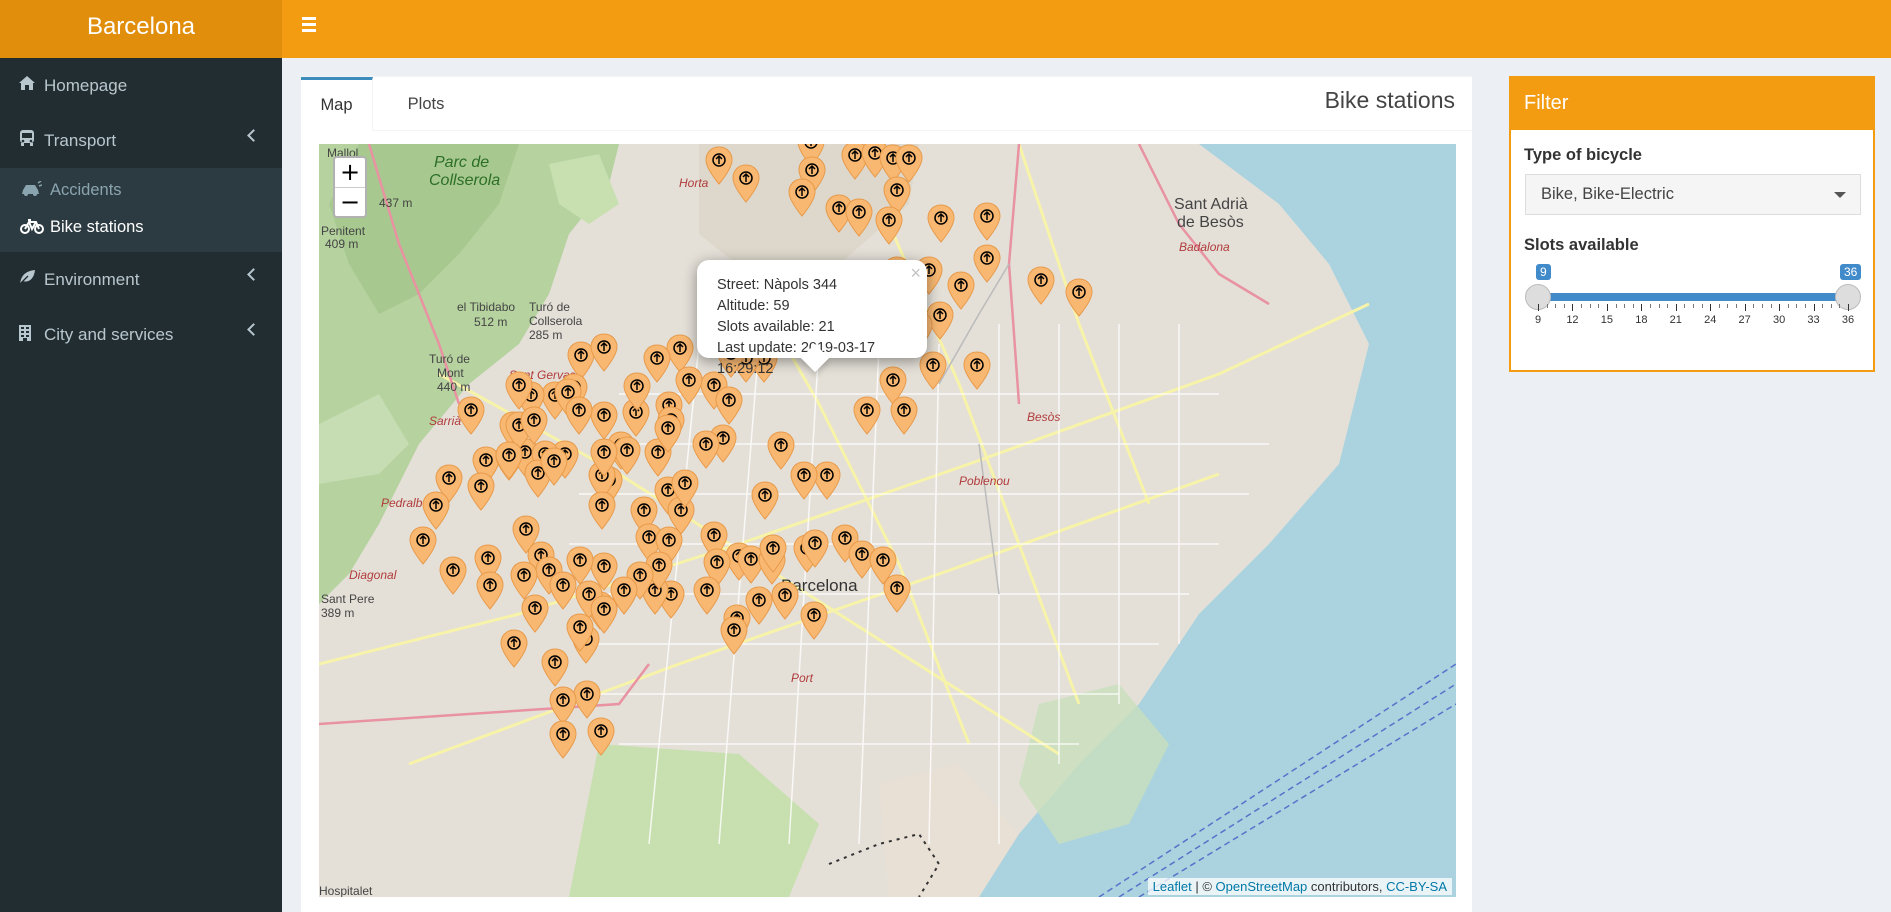  What do you see at coordinates (141, 279) in the screenshot?
I see `sidebar-item-environment: Environment` at bounding box center [141, 279].